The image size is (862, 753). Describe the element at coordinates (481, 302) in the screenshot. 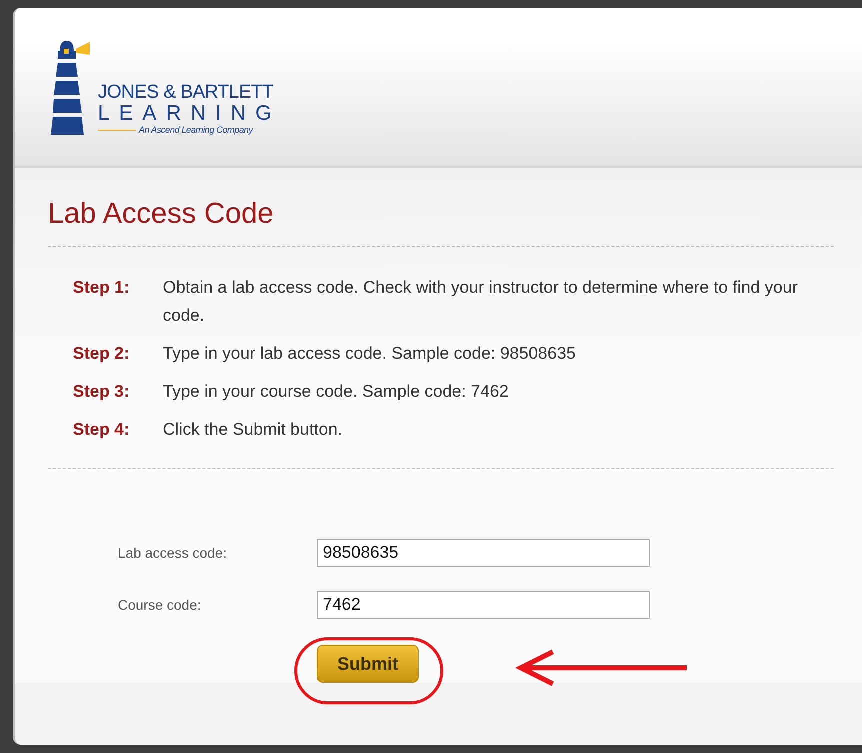

I see `step-text: Obtain a lab access code. Check with your instructor to determine where to find your code.` at that location.